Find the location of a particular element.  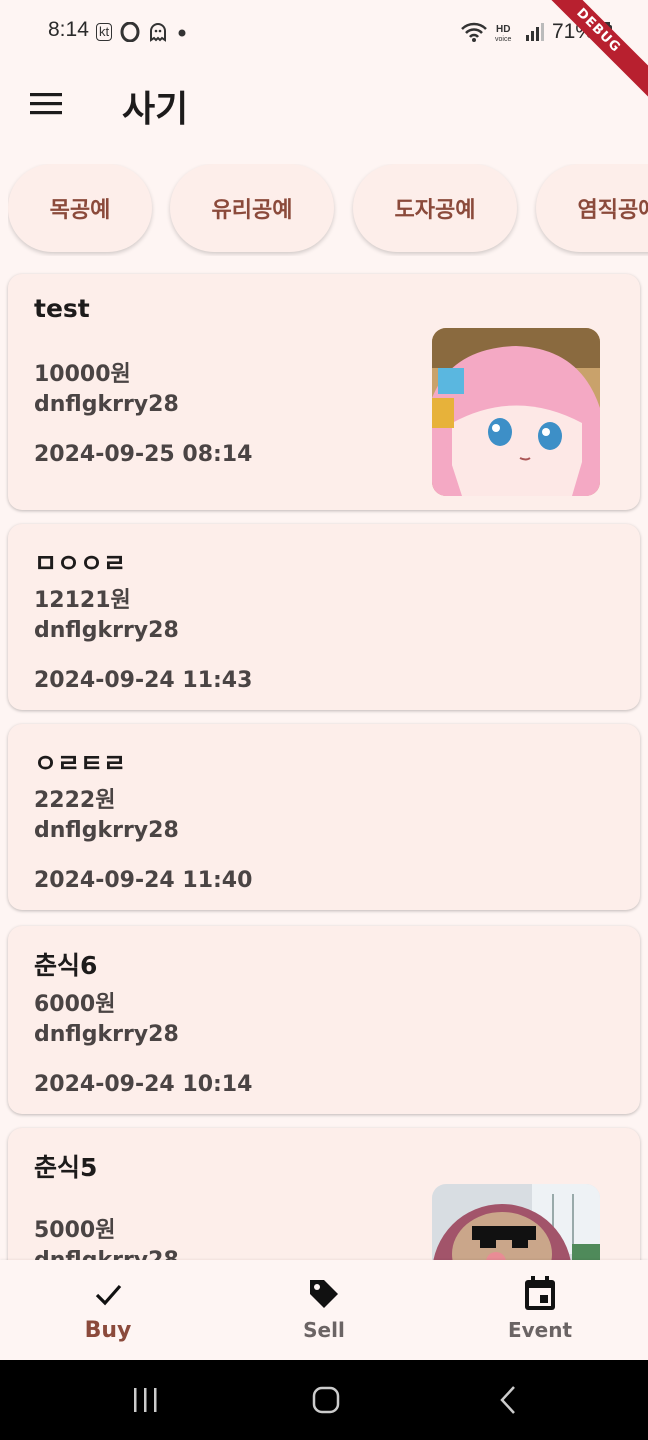

nav-label-event: Event is located at coordinates (540, 1330).